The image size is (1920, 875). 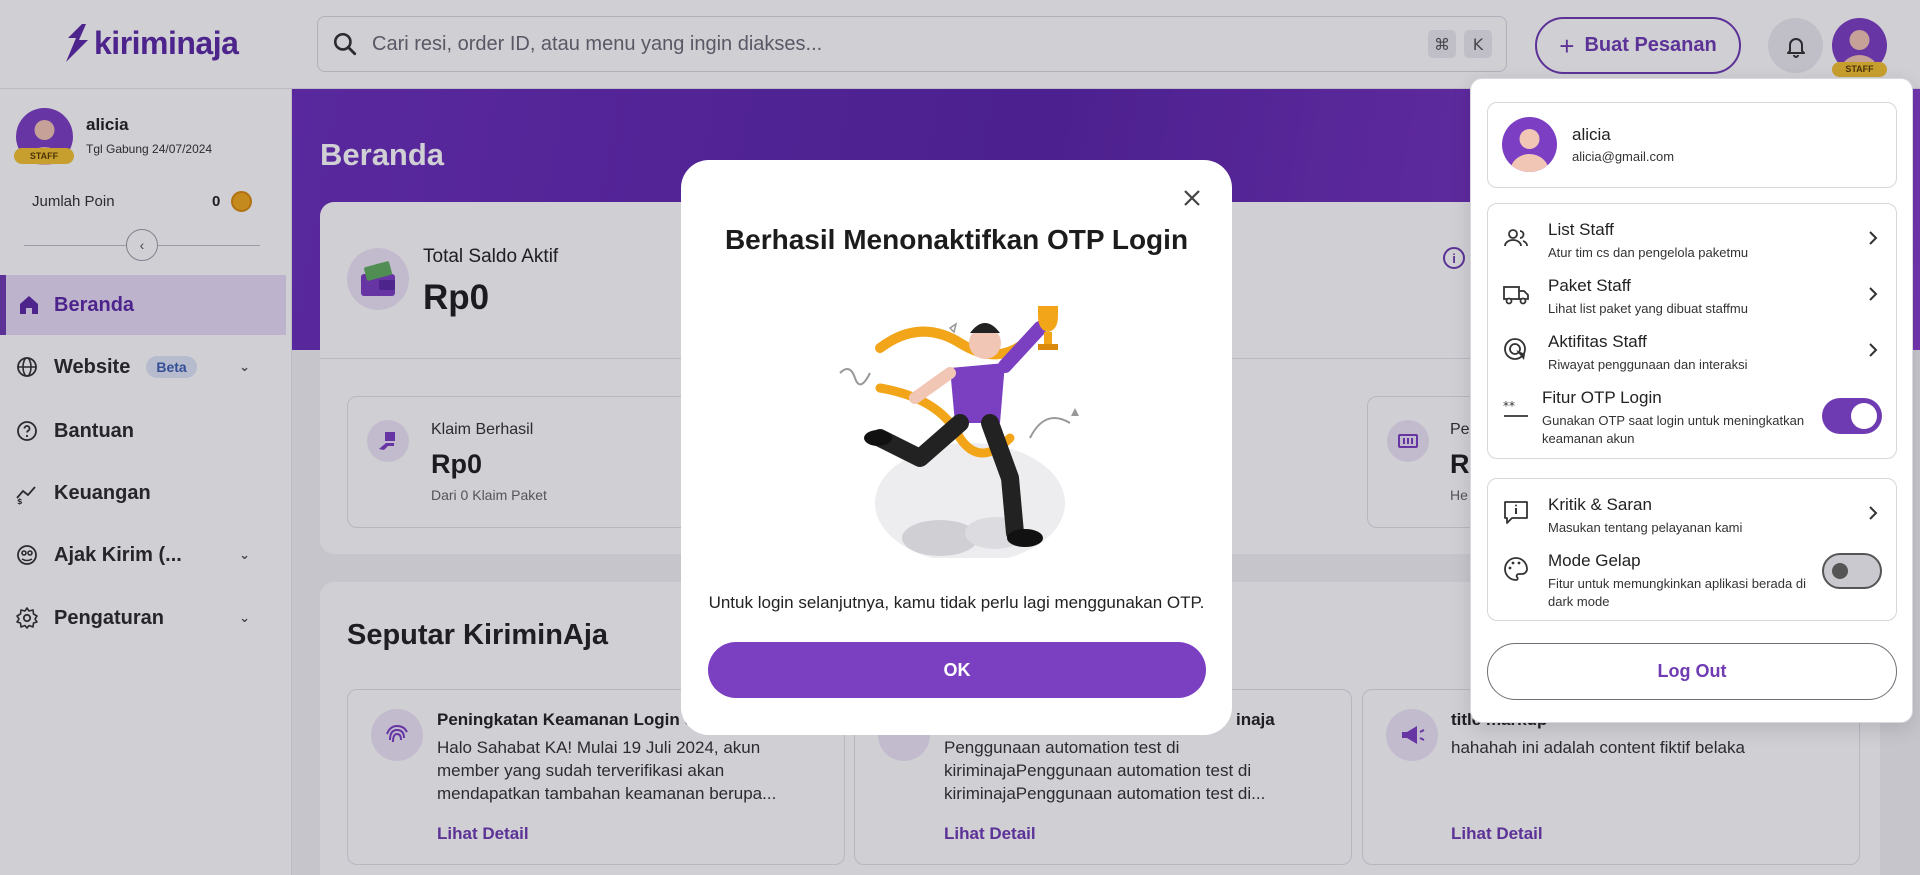 What do you see at coordinates (1852, 571) in the screenshot?
I see `dark-mode-toggle` at bounding box center [1852, 571].